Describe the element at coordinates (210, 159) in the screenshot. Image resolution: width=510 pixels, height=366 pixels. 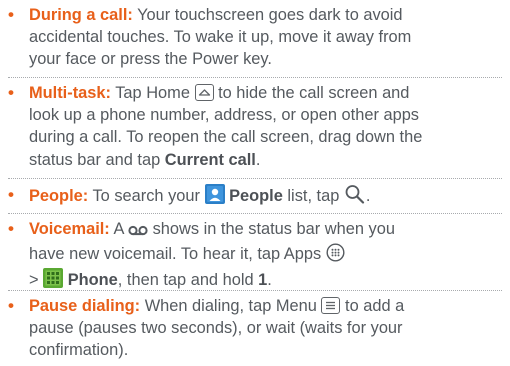
I see `tip-strong: Current call` at that location.